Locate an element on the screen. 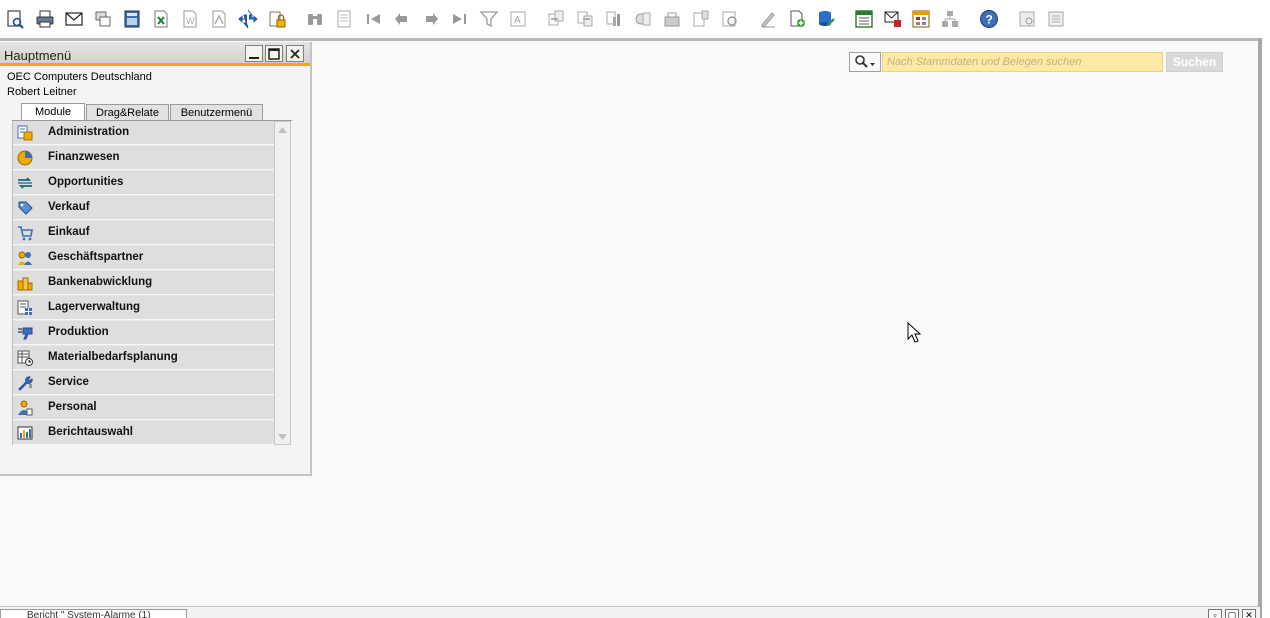 This screenshot has height=618, width=1270. send-icon is located at coordinates (103, 19).